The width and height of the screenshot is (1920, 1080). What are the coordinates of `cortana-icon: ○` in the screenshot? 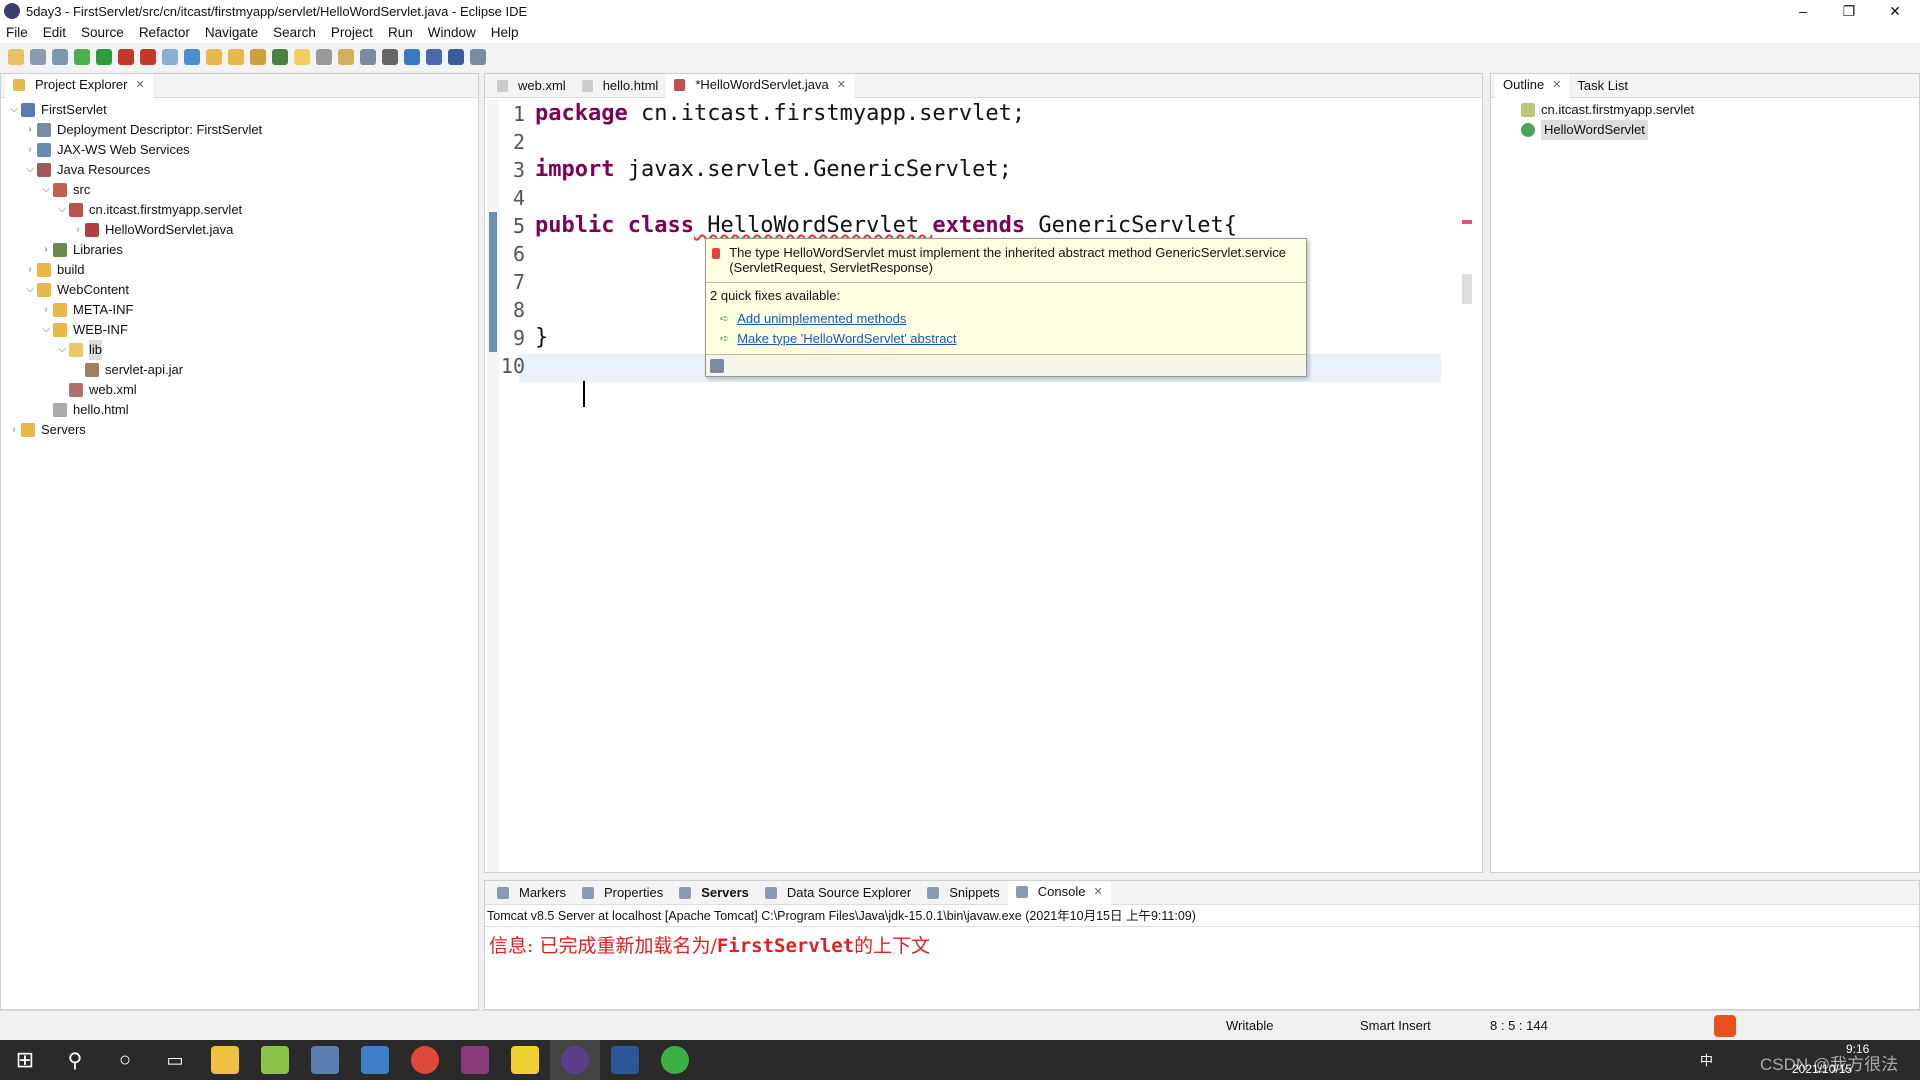 It's located at (125, 1060).